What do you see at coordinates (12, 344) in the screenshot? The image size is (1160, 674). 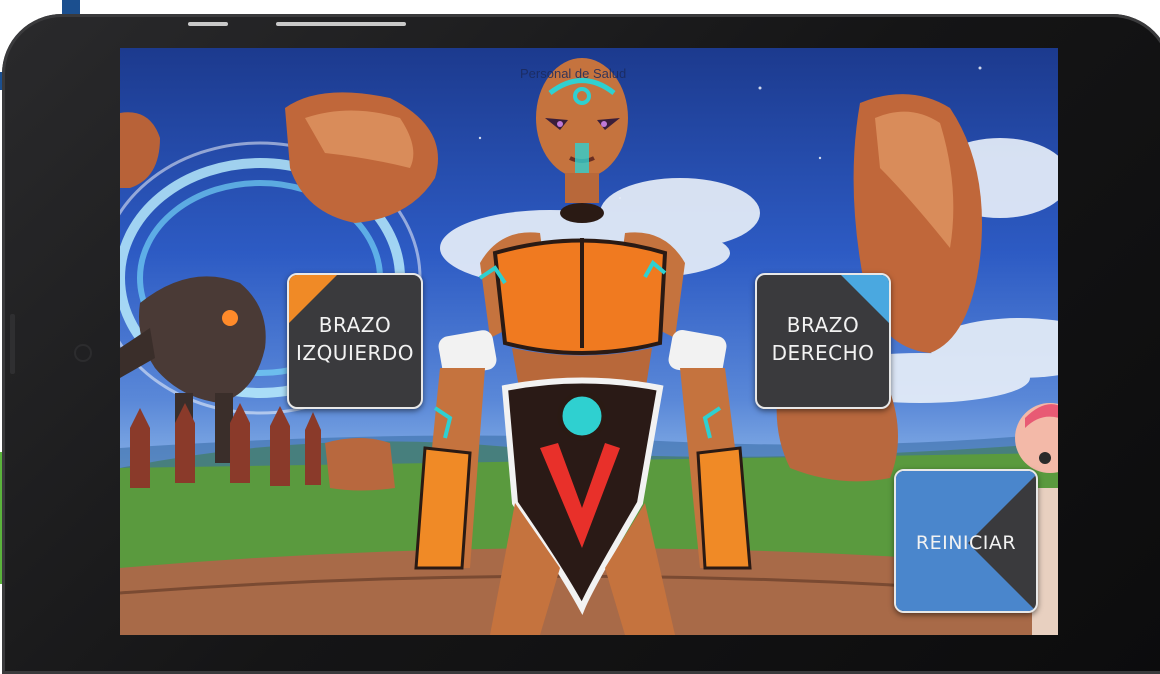 I see `tablet-side-button` at bounding box center [12, 344].